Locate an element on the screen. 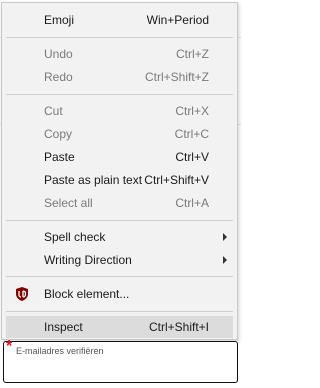 The height and width of the screenshot is (388, 320). menu-item-undo: Undo Ctrl+Z is located at coordinates (119, 54).